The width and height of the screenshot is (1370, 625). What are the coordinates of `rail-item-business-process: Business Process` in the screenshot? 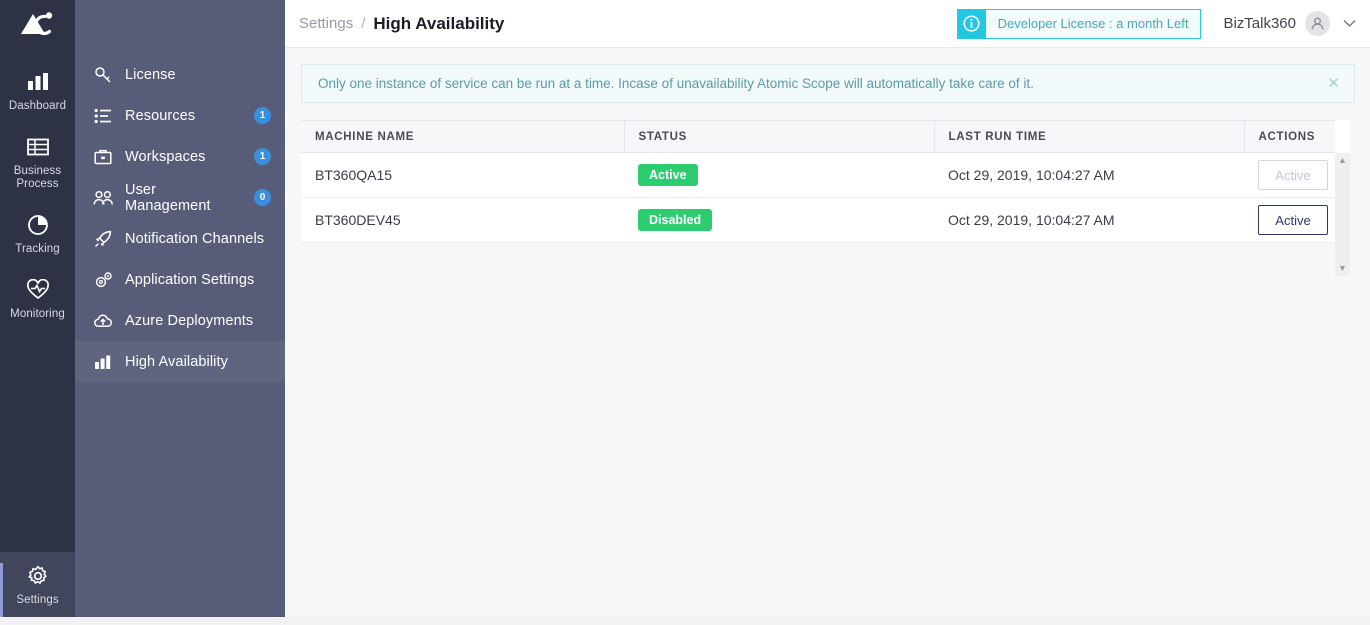 It's located at (37, 162).